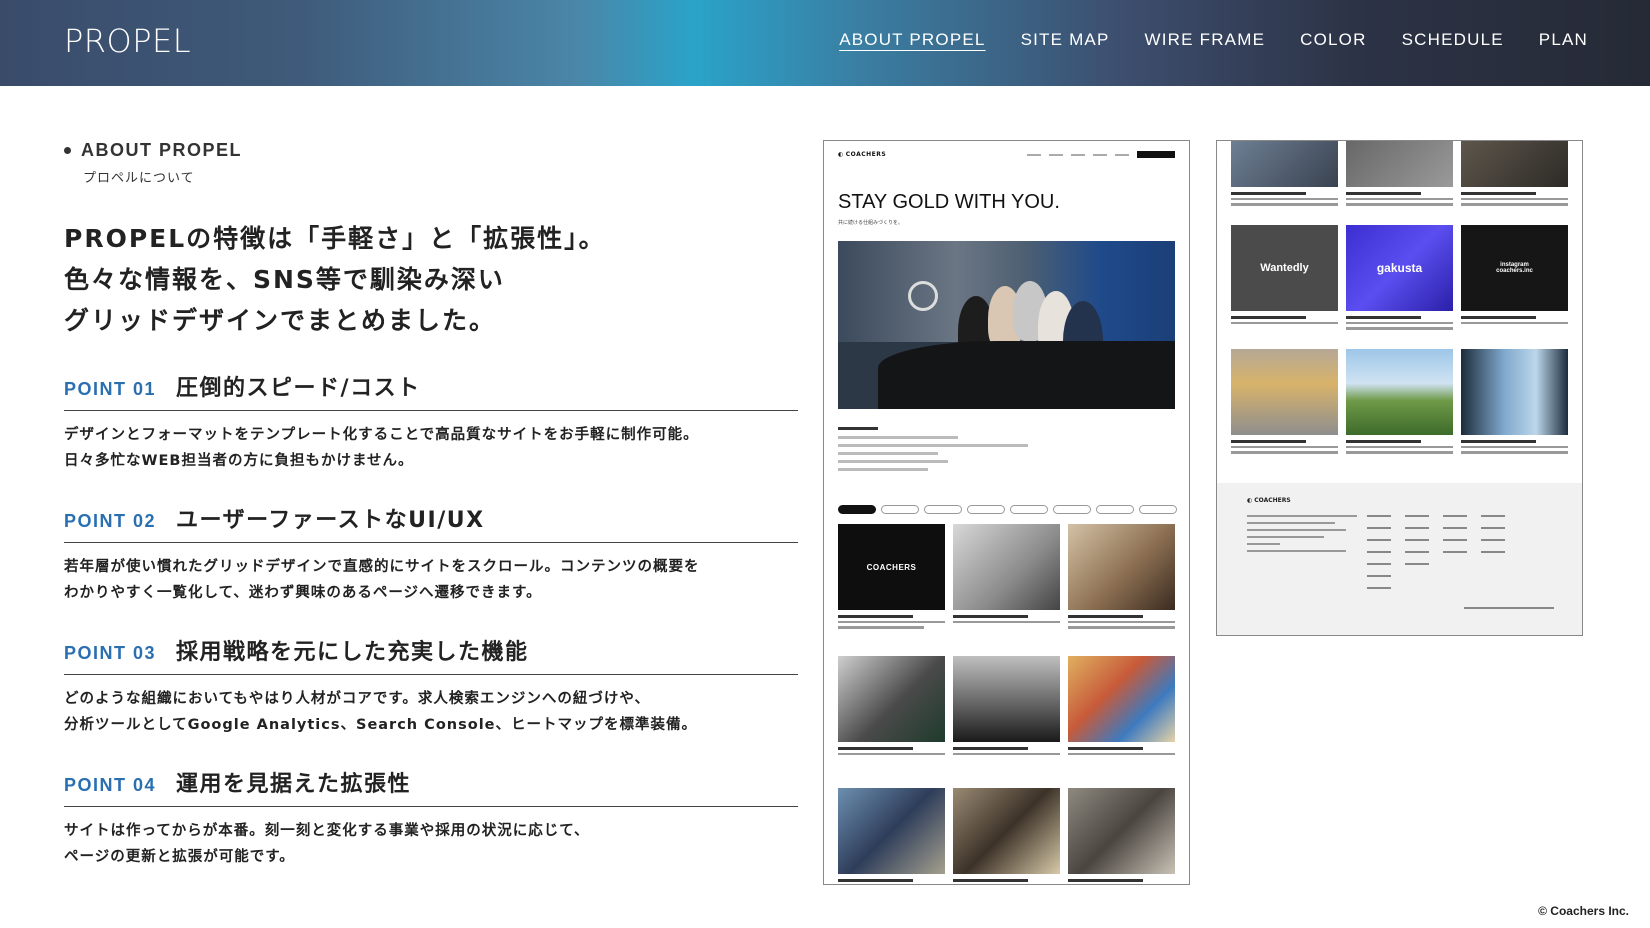 This screenshot has height=928, width=1650. I want to click on nav-site-map: SITE MAP, so click(1065, 40).